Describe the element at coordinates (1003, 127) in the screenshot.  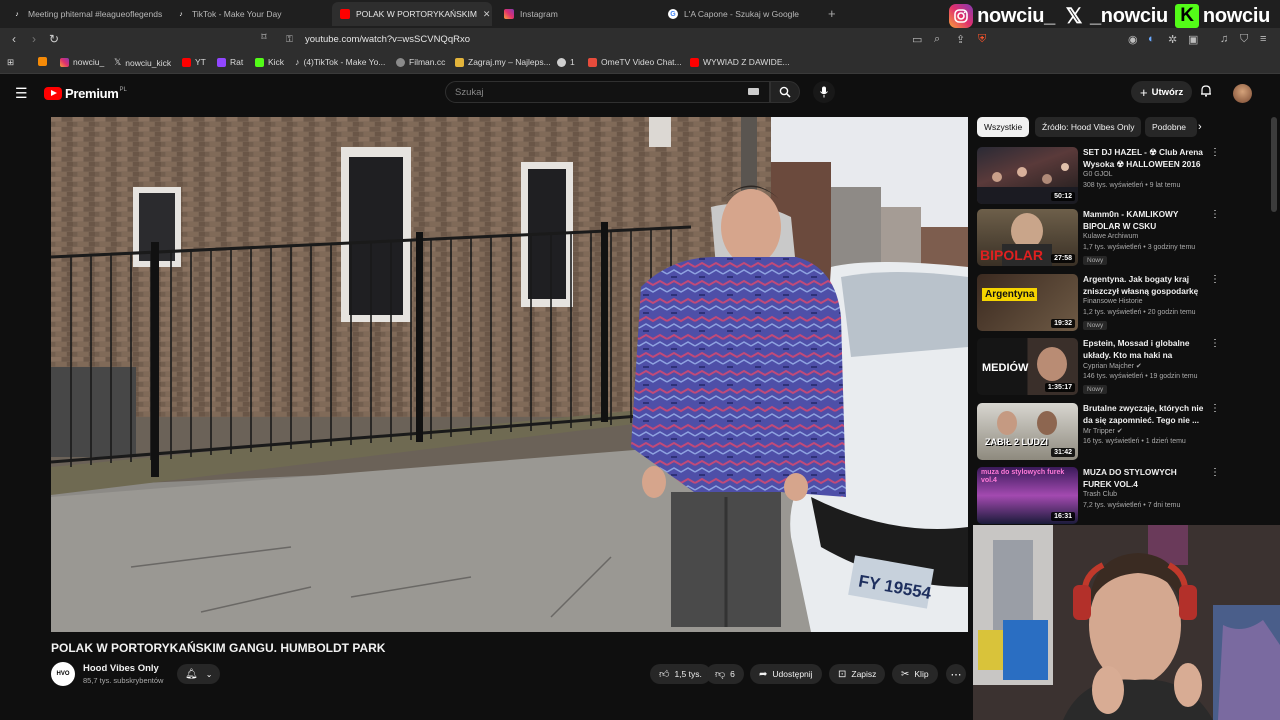
I see `chip-all: Wszystkie` at that location.